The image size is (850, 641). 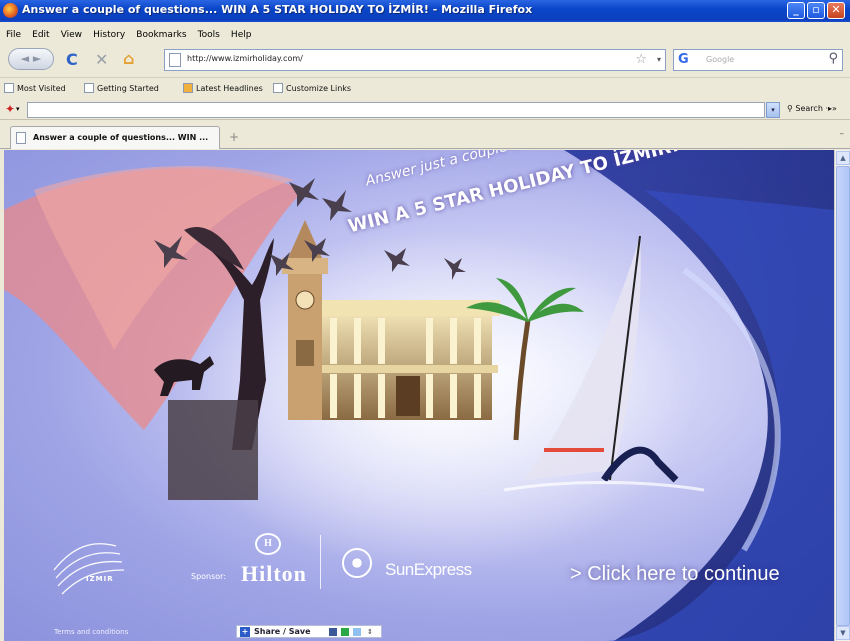 I want to click on home-icon: ⌂, so click(x=128, y=58).